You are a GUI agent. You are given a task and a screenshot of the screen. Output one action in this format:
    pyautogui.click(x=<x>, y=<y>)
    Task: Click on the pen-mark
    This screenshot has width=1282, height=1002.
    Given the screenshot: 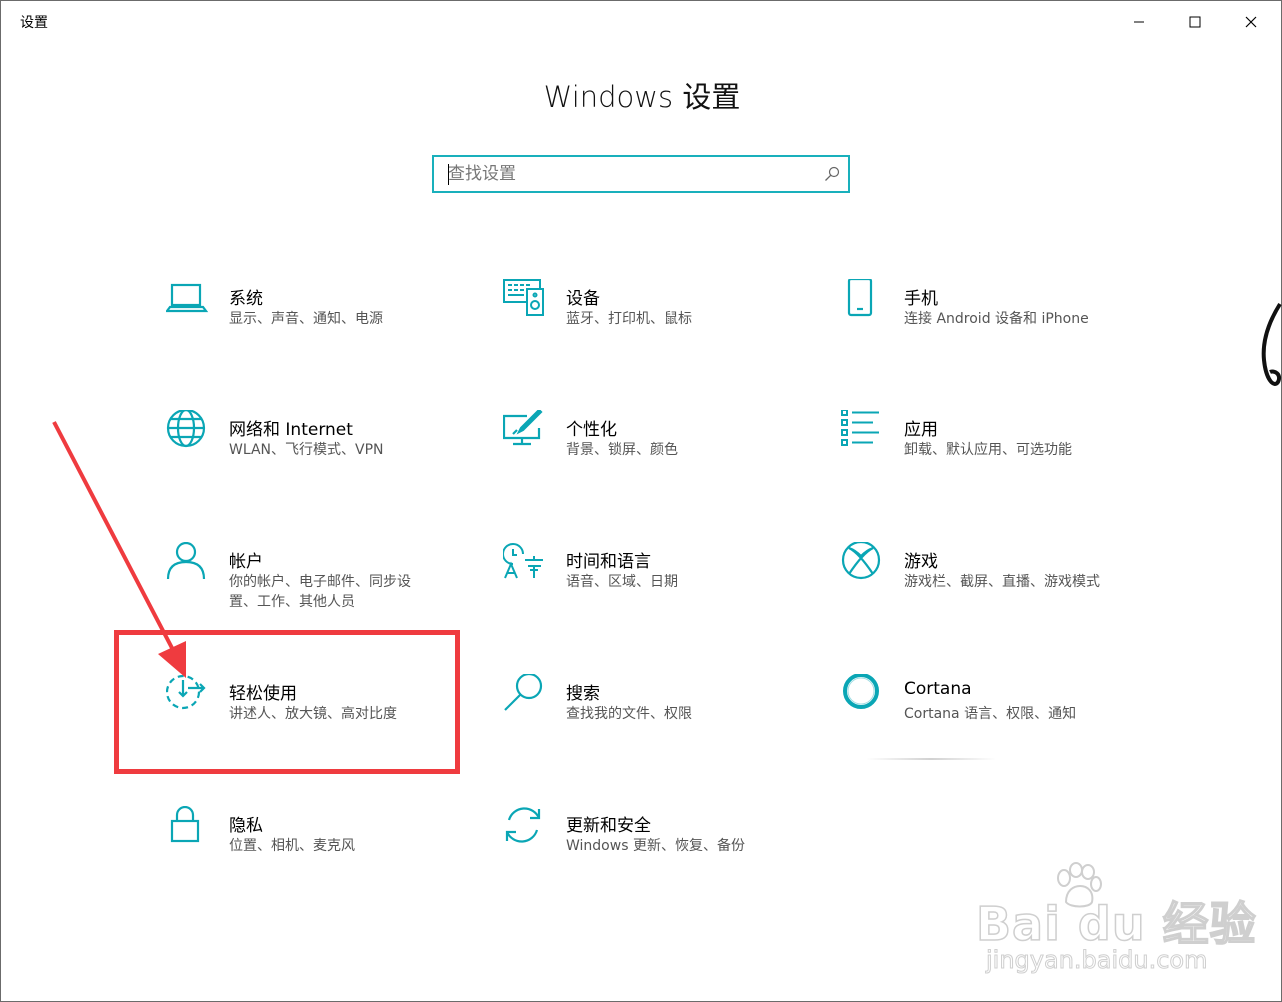 What is the action you would take?
    pyautogui.click(x=1271, y=344)
    